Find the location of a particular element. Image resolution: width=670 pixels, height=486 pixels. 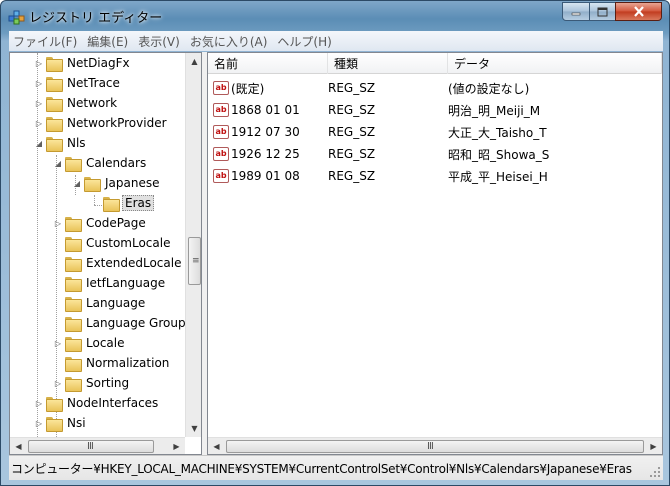

value-data: 大正_大_Taisho_T is located at coordinates (497, 132).